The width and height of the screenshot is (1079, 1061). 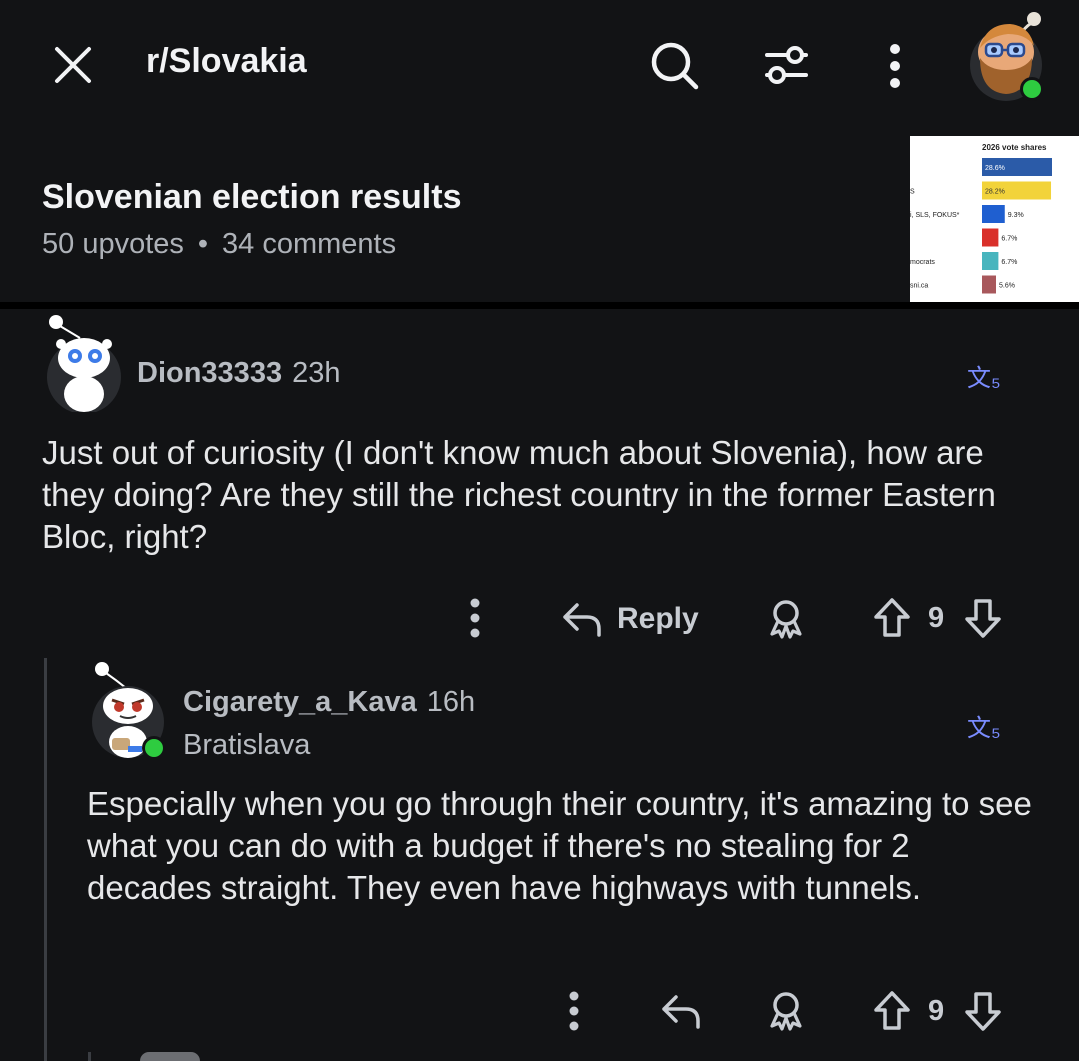 What do you see at coordinates (995, 168) in the screenshot?
I see `vote-bar-label: 28.6%` at bounding box center [995, 168].